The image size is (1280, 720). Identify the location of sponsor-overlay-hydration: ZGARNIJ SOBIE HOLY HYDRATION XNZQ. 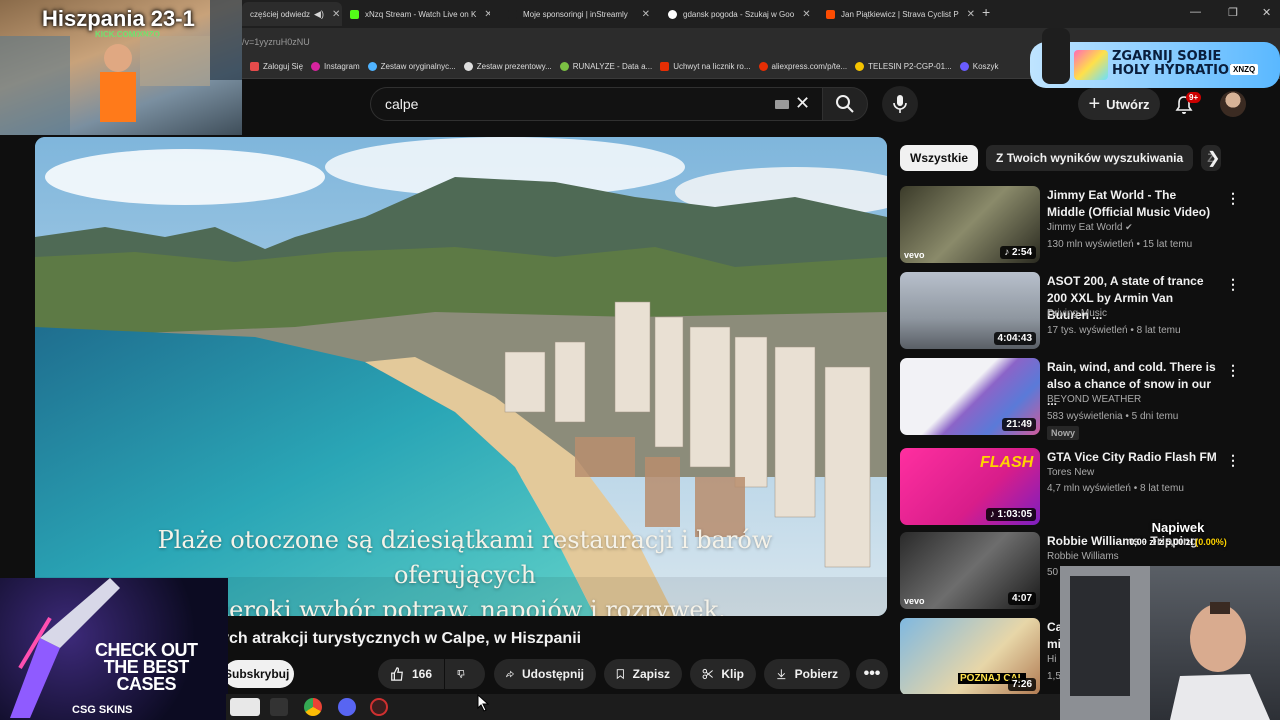
(1155, 58).